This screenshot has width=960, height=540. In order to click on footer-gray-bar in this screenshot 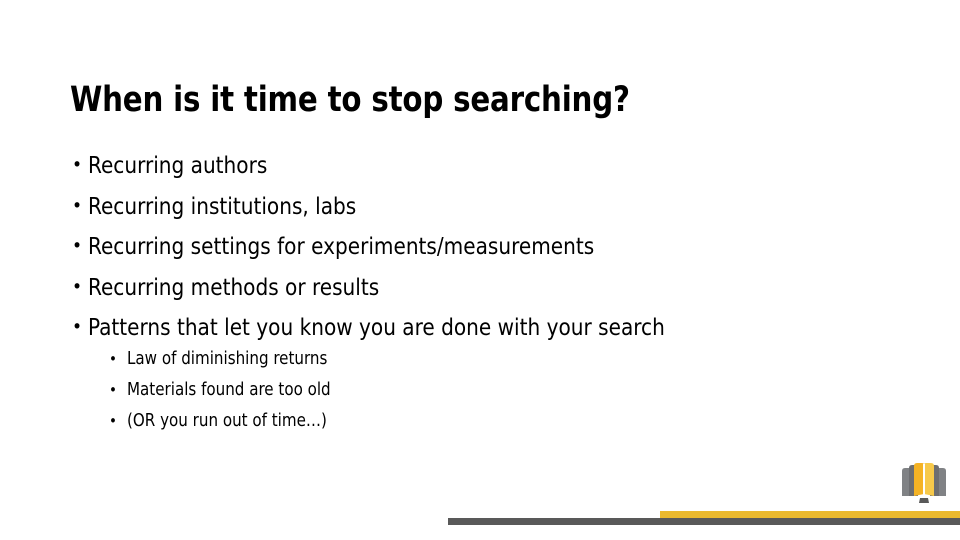, I will do `click(704, 521)`.